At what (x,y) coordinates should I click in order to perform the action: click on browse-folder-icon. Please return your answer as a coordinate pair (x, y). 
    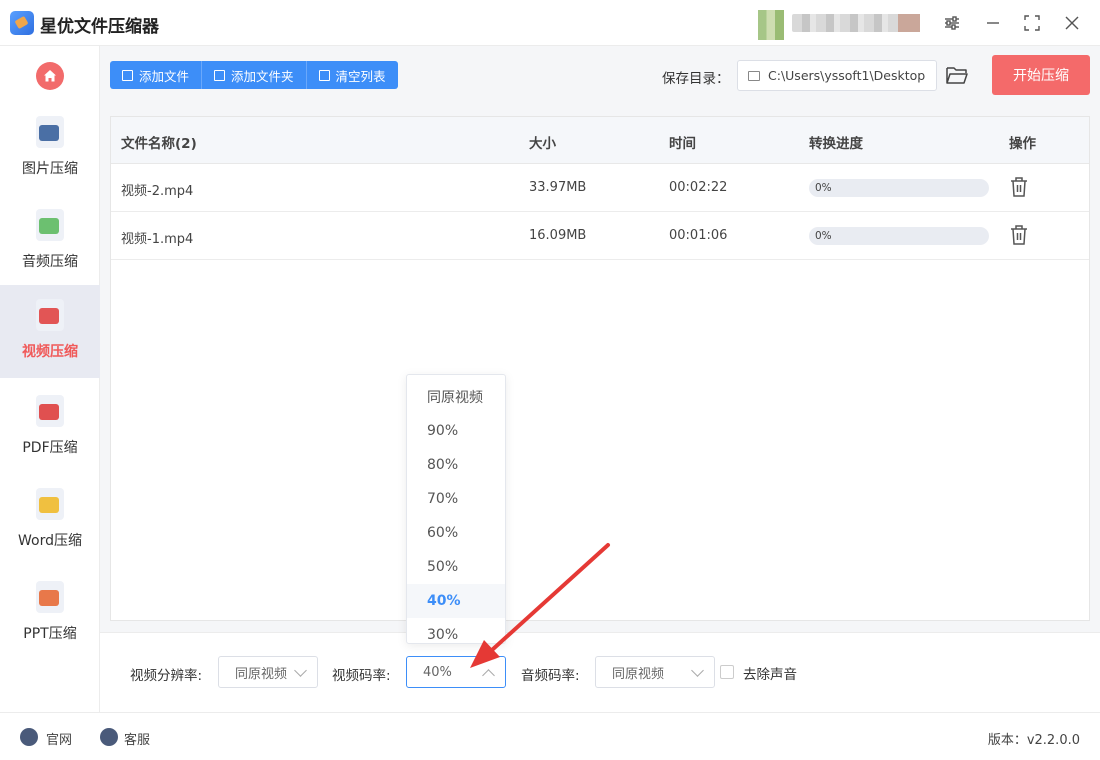
    Looking at the image, I should click on (957, 75).